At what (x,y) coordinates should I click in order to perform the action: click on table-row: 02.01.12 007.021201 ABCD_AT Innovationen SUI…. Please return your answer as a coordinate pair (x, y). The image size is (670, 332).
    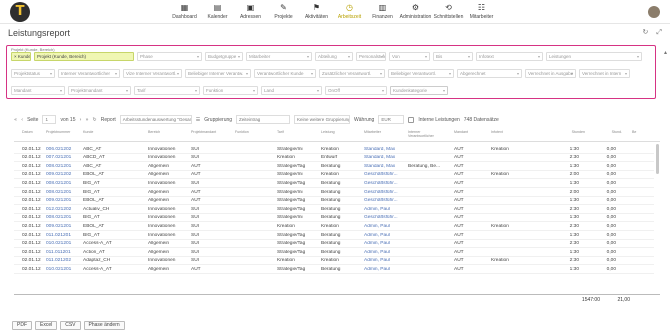
    Looking at the image, I should click on (334, 158).